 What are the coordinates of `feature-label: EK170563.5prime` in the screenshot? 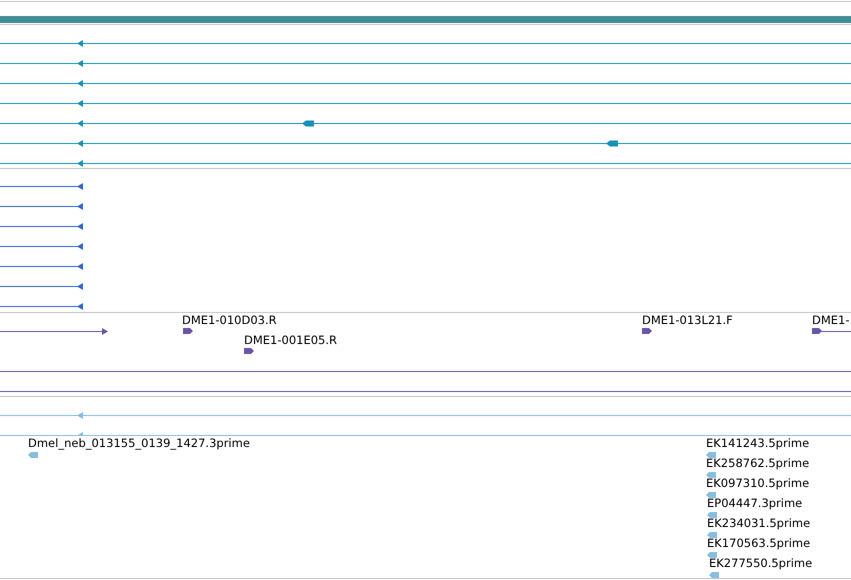 It's located at (758, 543).